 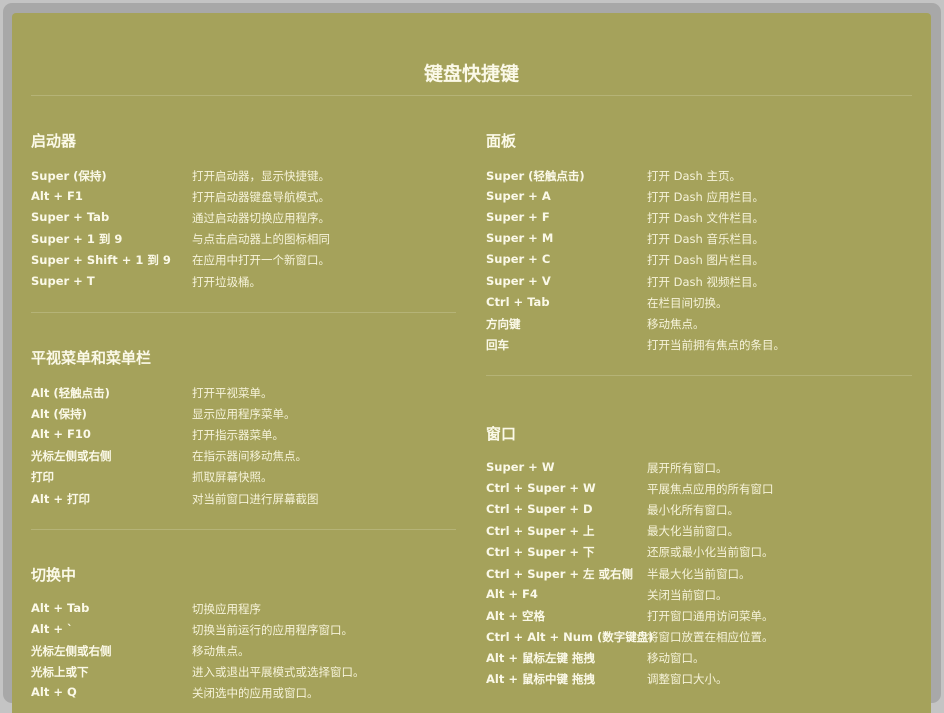 I want to click on shortcut-description: 最小化所有窗口。, so click(x=693, y=510).